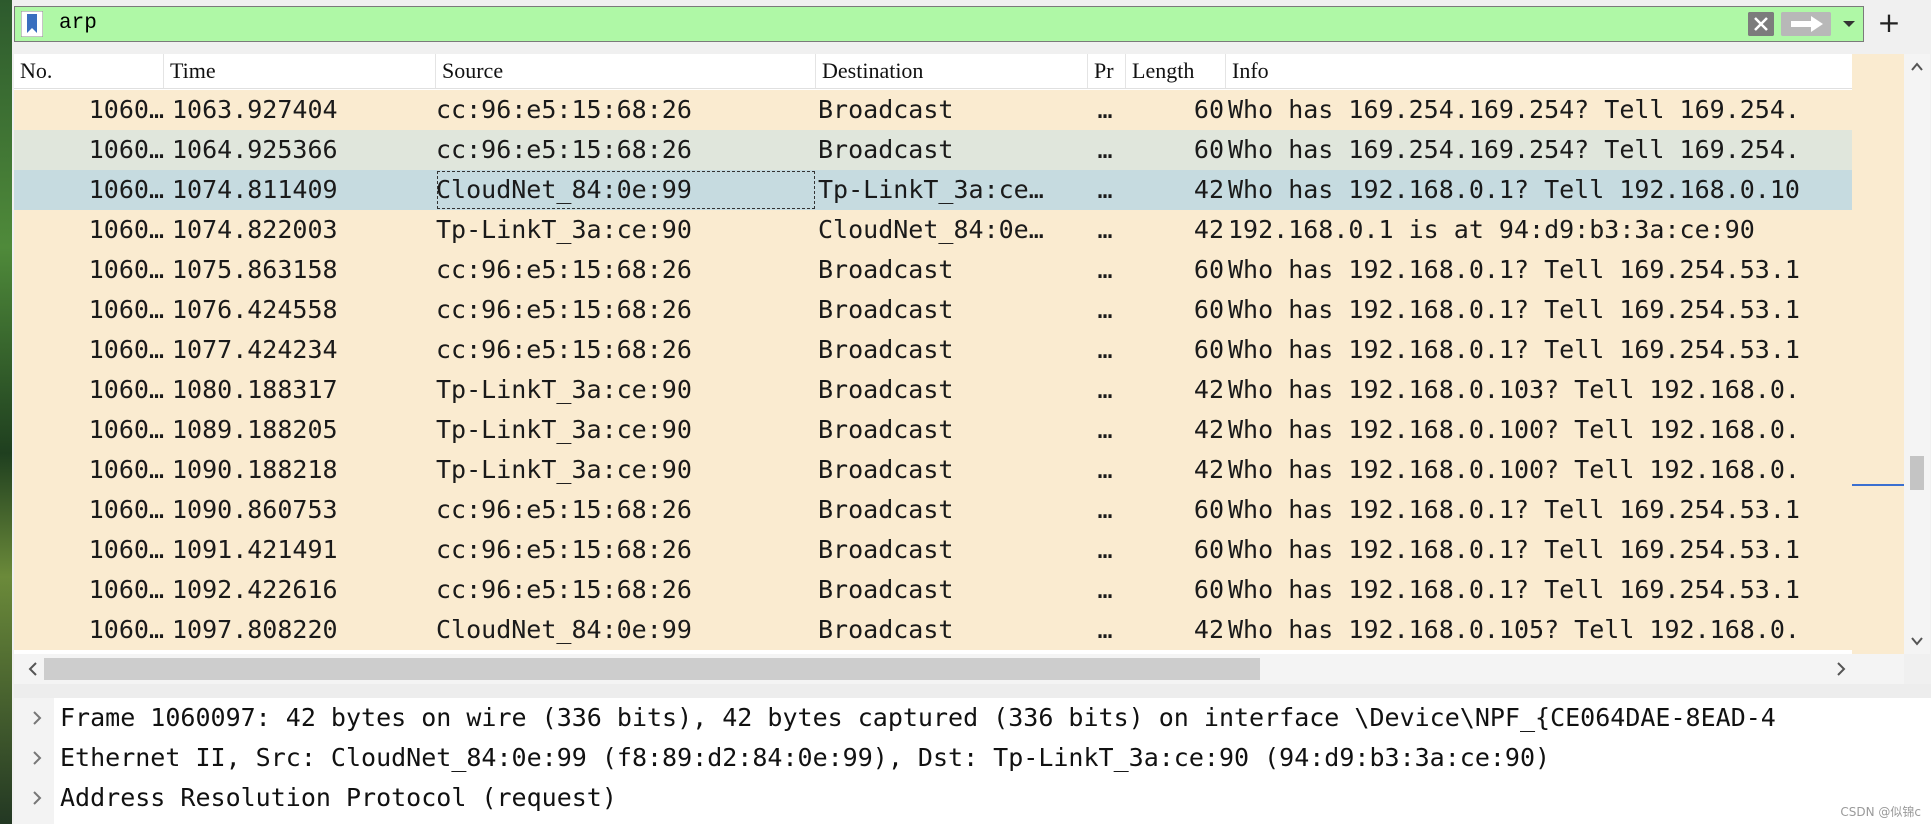 This screenshot has height=824, width=1931. I want to click on watermark: CSDN @似锦c, so click(1880, 812).